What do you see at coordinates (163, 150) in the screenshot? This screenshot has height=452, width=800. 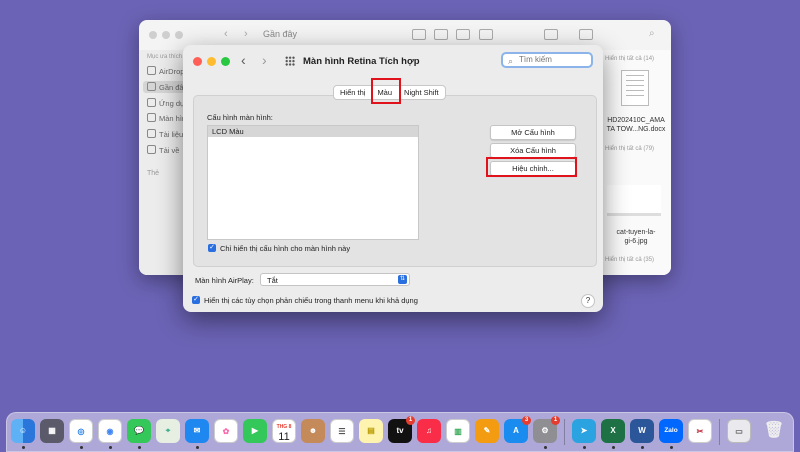 I see `sidebar-item-downloads: Tải về` at bounding box center [163, 150].